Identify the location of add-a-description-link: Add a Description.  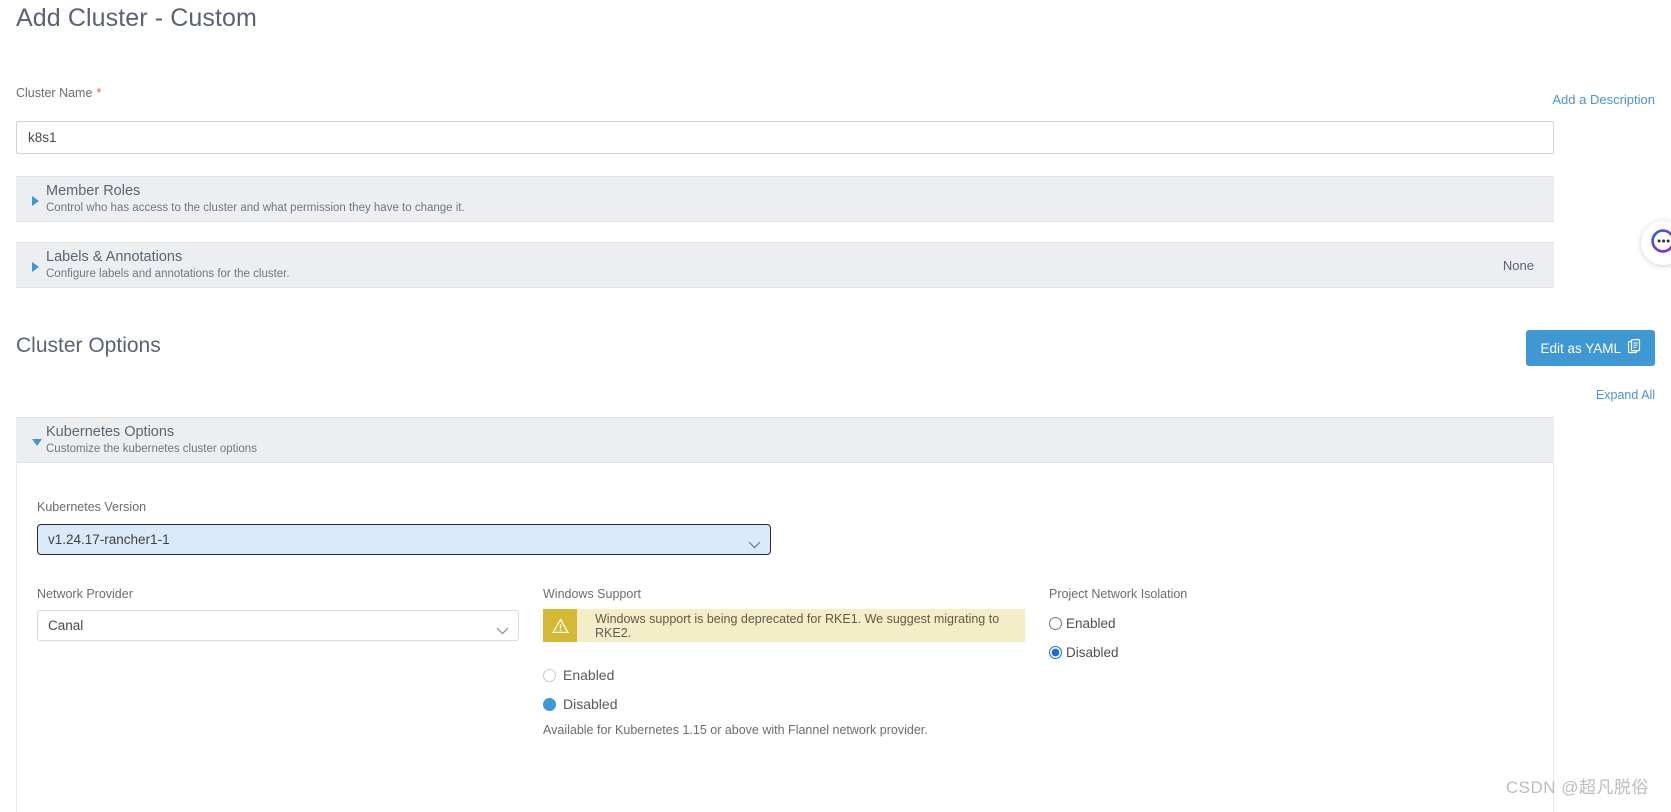
(1603, 99).